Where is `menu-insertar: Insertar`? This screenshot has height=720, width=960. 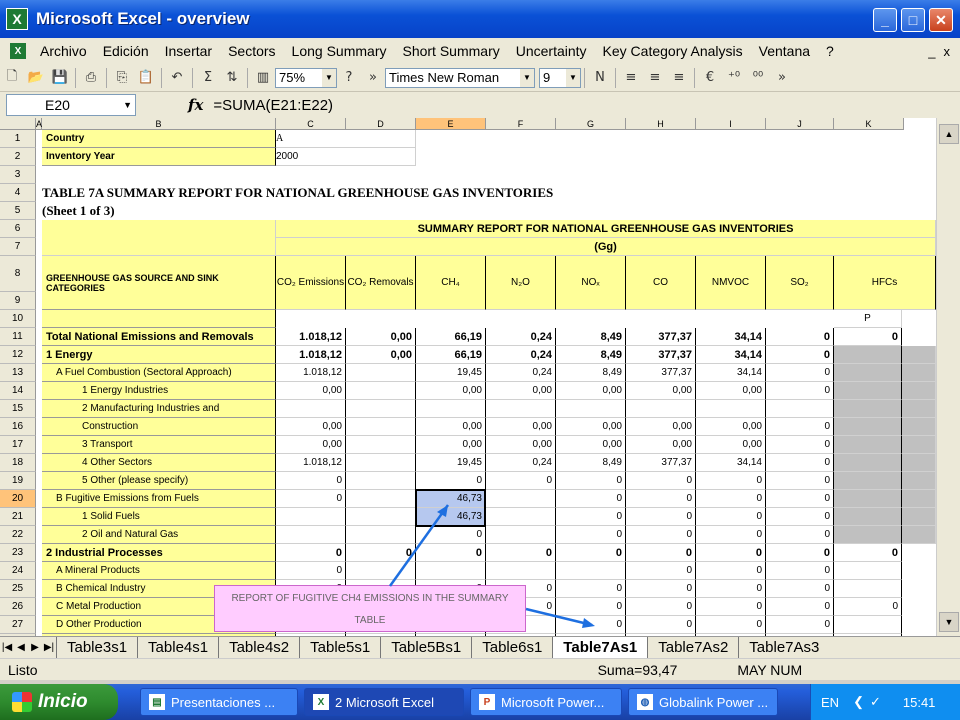
menu-insertar: Insertar is located at coordinates (188, 51).